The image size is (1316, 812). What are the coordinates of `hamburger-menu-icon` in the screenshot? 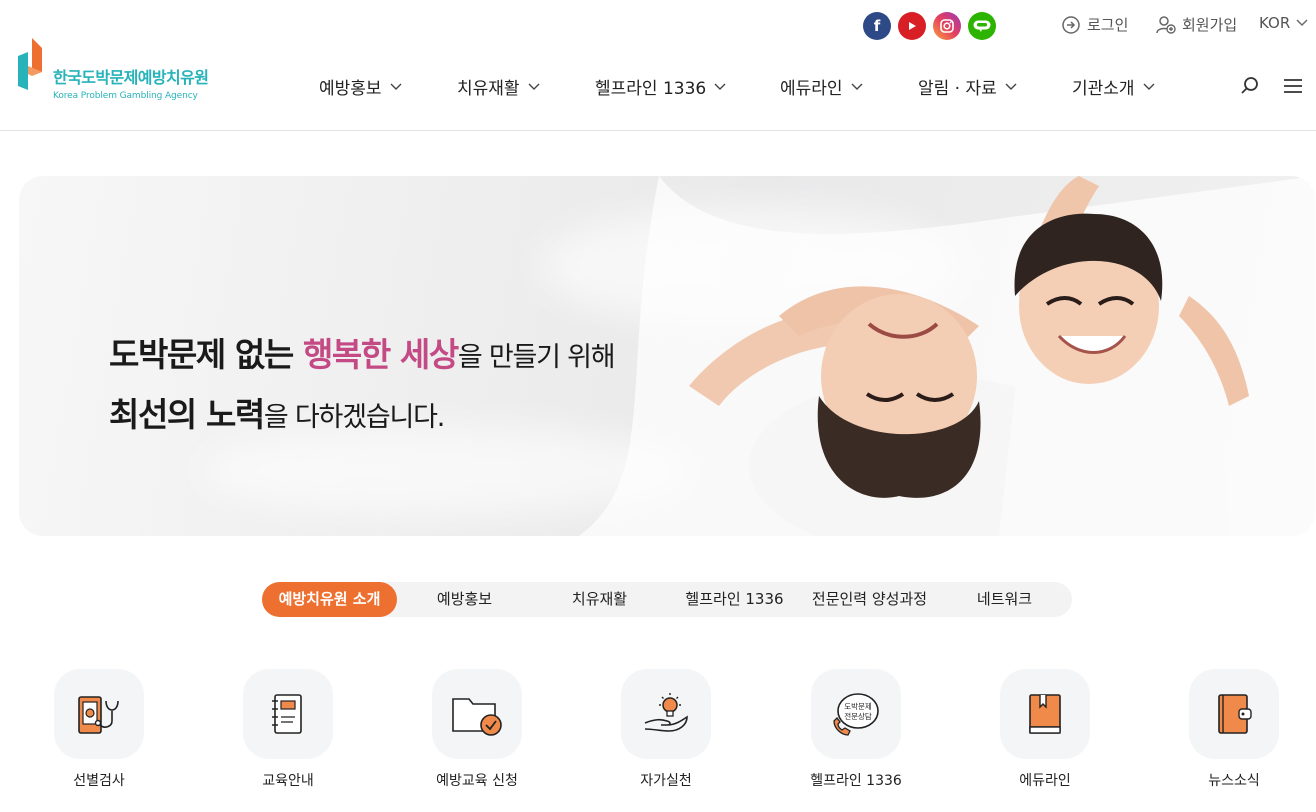 It's located at (1293, 86).